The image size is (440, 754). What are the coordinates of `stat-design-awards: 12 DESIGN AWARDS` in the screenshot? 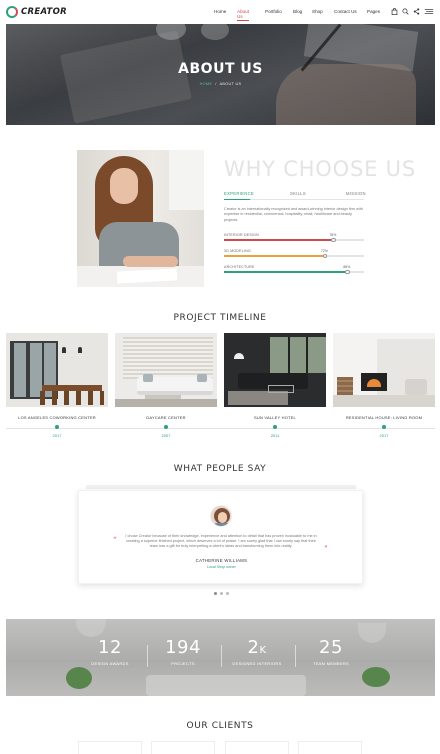 It's located at (110, 651).